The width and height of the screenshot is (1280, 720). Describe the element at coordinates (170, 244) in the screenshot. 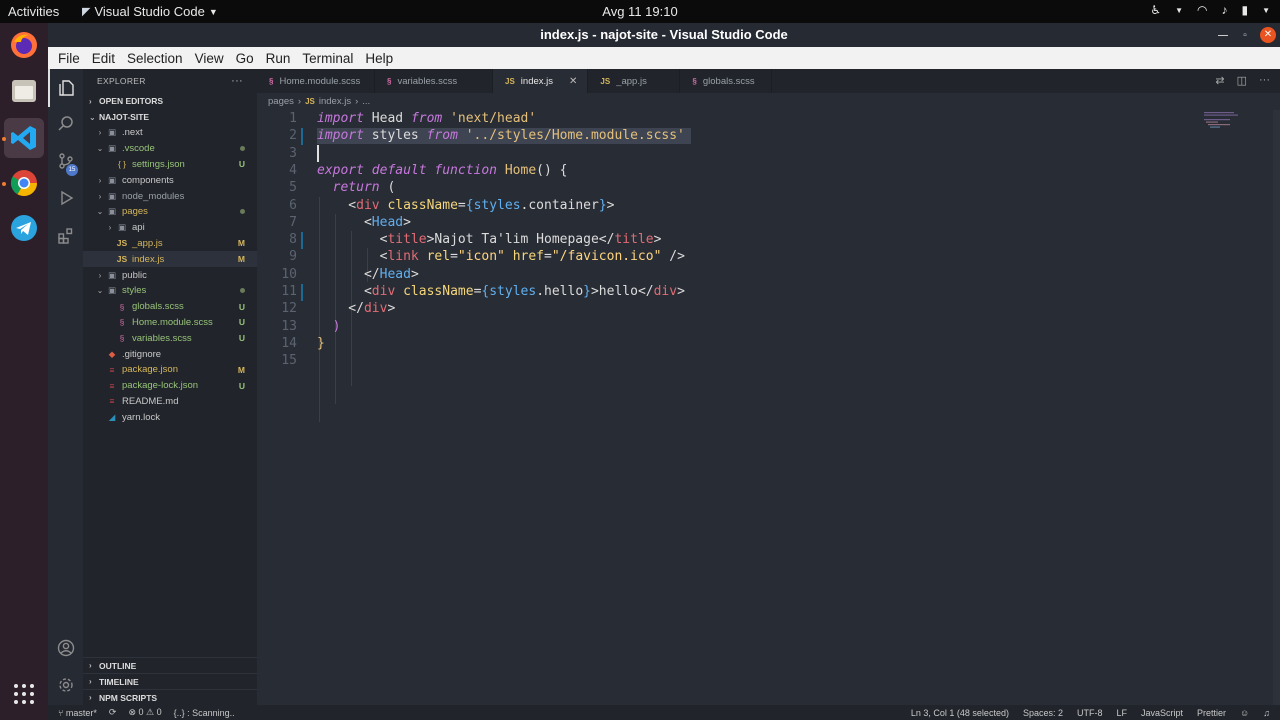

I see `tree-item: JS _app.js M` at that location.